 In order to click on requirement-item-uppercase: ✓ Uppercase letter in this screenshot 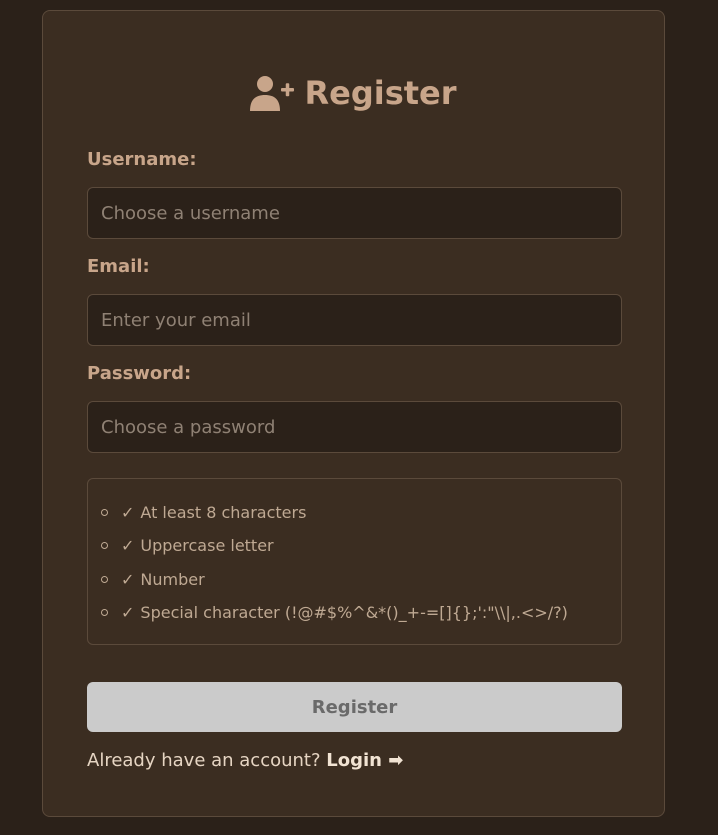, I will do `click(187, 545)`.